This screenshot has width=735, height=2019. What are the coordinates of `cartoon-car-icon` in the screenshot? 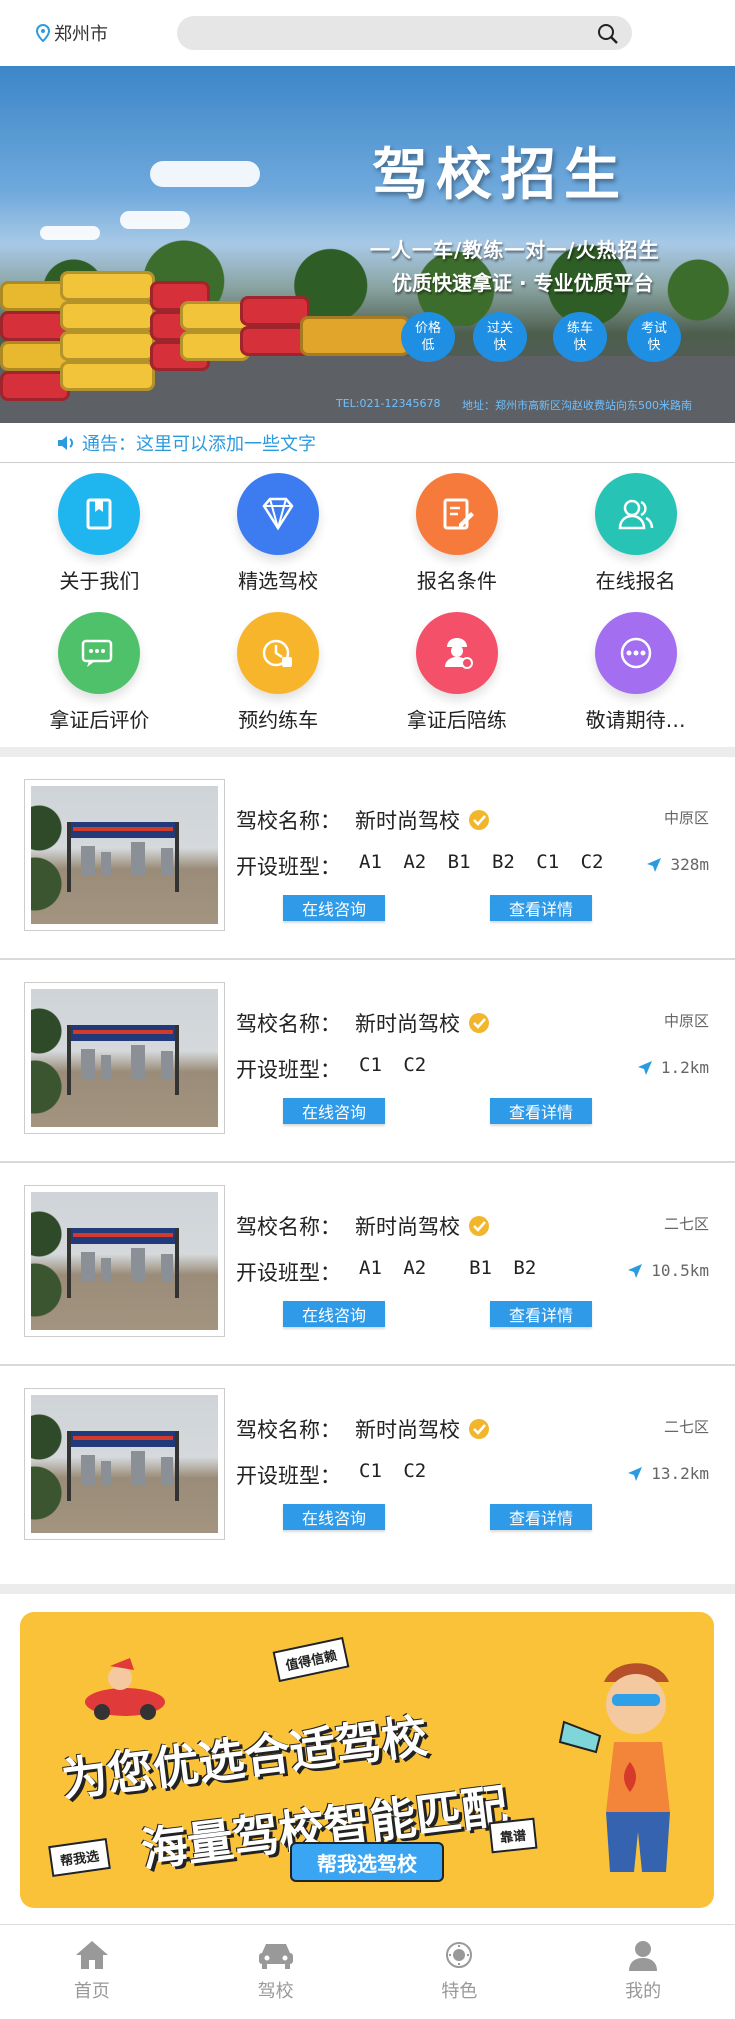 It's located at (125, 1689).